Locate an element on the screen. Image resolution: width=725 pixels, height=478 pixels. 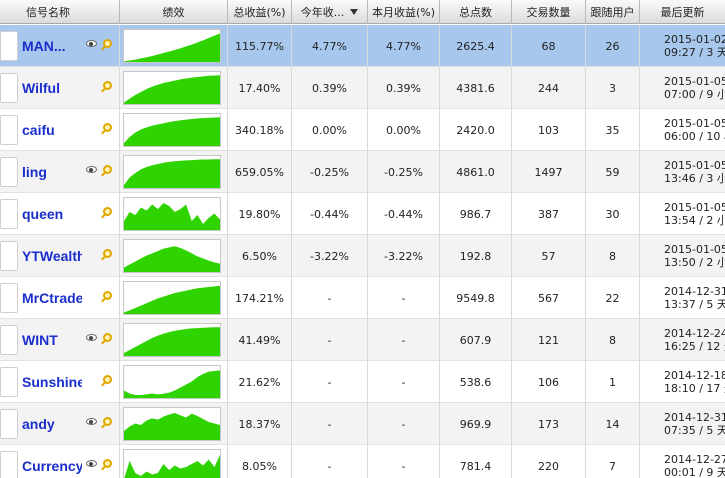
updated-time: 13:46 / 3 小时前 is located at coordinates (694, 178).